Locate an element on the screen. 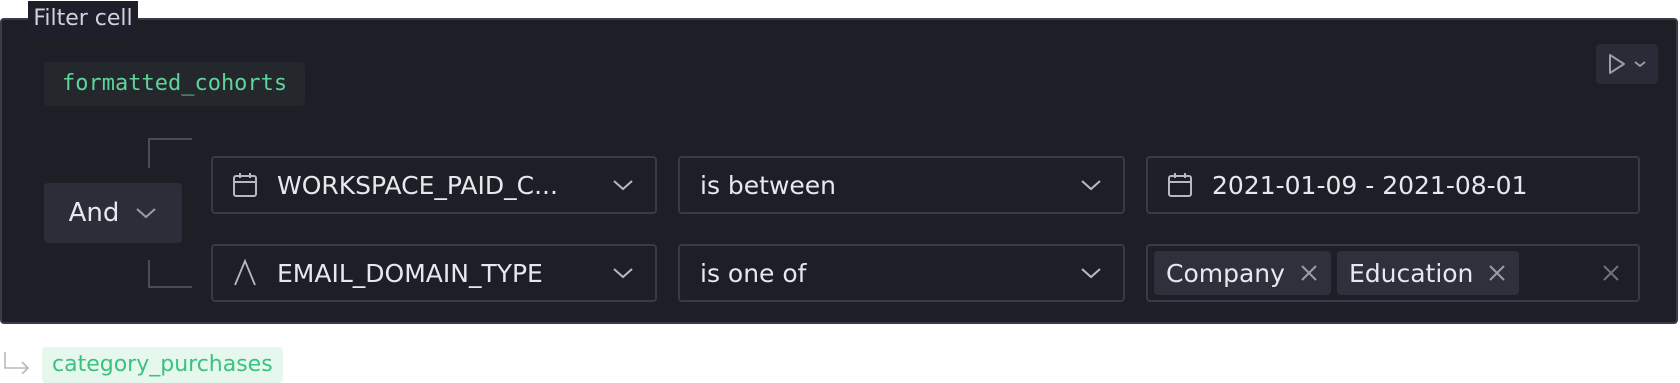 This screenshot has width=1680, height=383. text-type-icon is located at coordinates (245, 273).